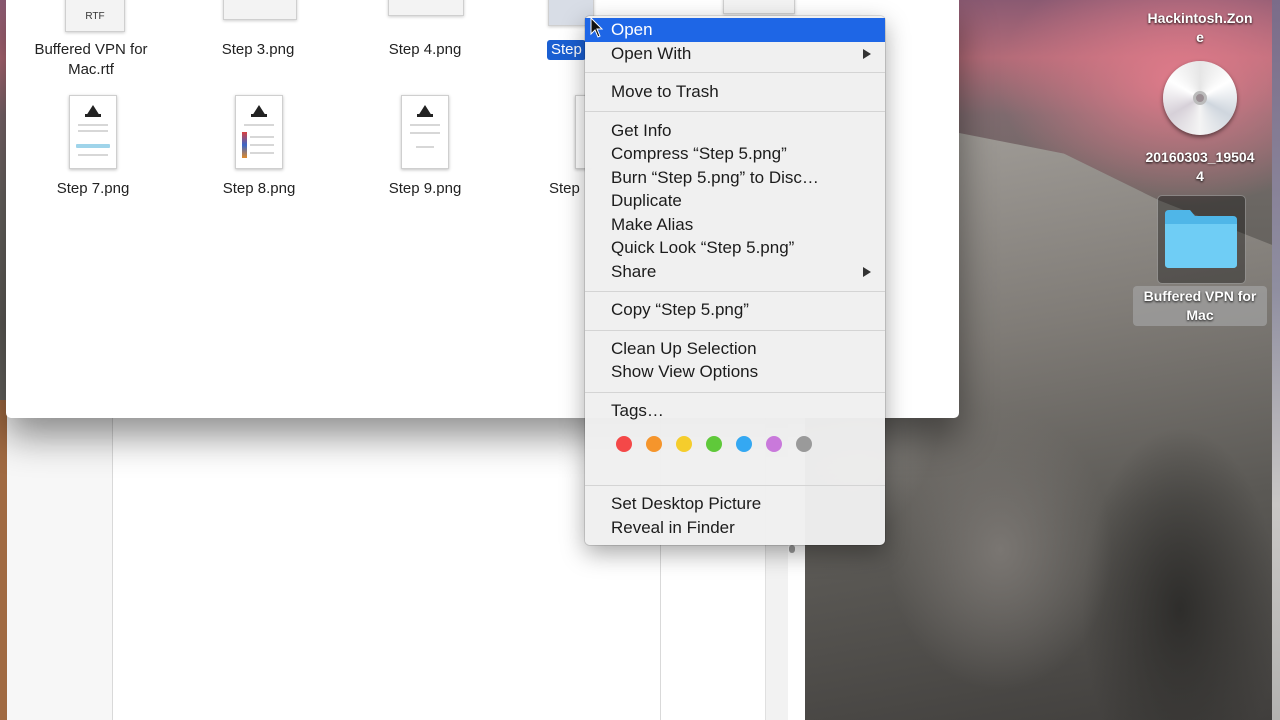  I want to click on finder-sidebar, so click(60, 560).